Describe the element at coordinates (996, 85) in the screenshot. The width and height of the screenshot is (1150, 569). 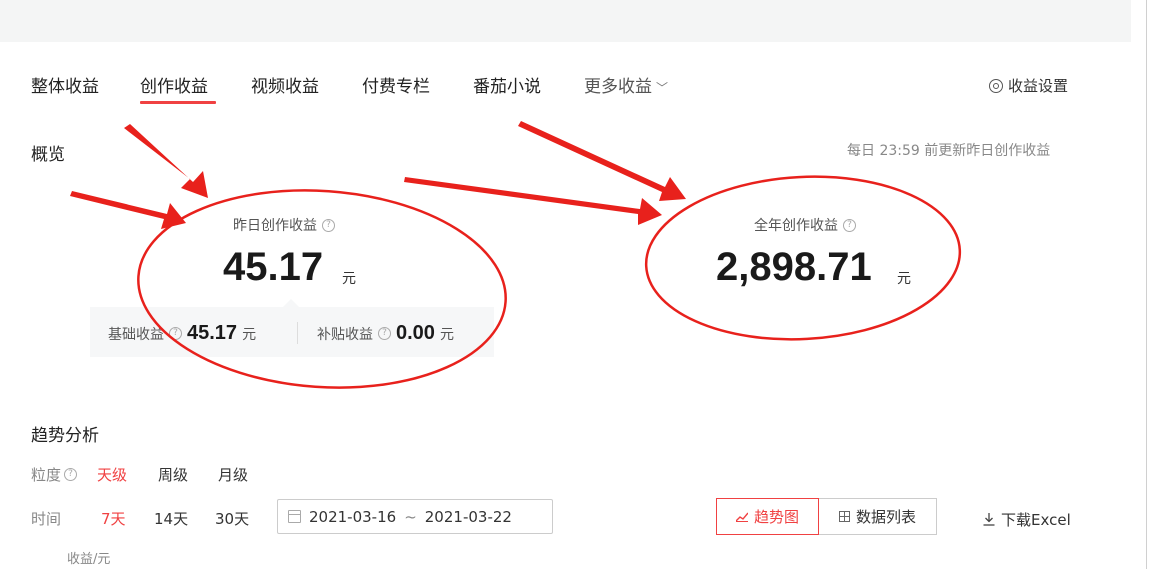
I see `settings-circle-icon` at that location.